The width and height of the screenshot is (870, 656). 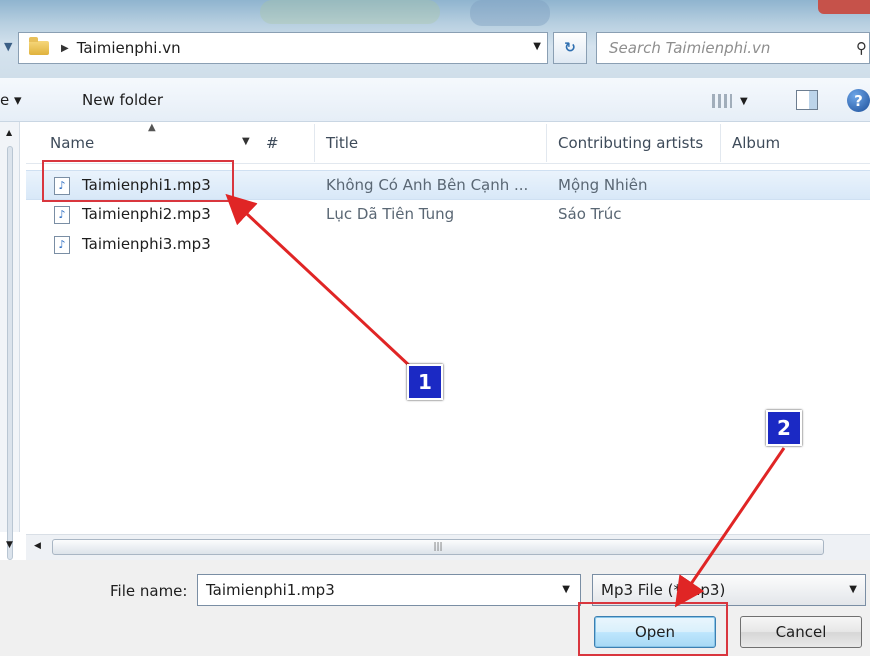 What do you see at coordinates (152, 127) in the screenshot?
I see `sort-ascending-icon: ▲` at bounding box center [152, 127].